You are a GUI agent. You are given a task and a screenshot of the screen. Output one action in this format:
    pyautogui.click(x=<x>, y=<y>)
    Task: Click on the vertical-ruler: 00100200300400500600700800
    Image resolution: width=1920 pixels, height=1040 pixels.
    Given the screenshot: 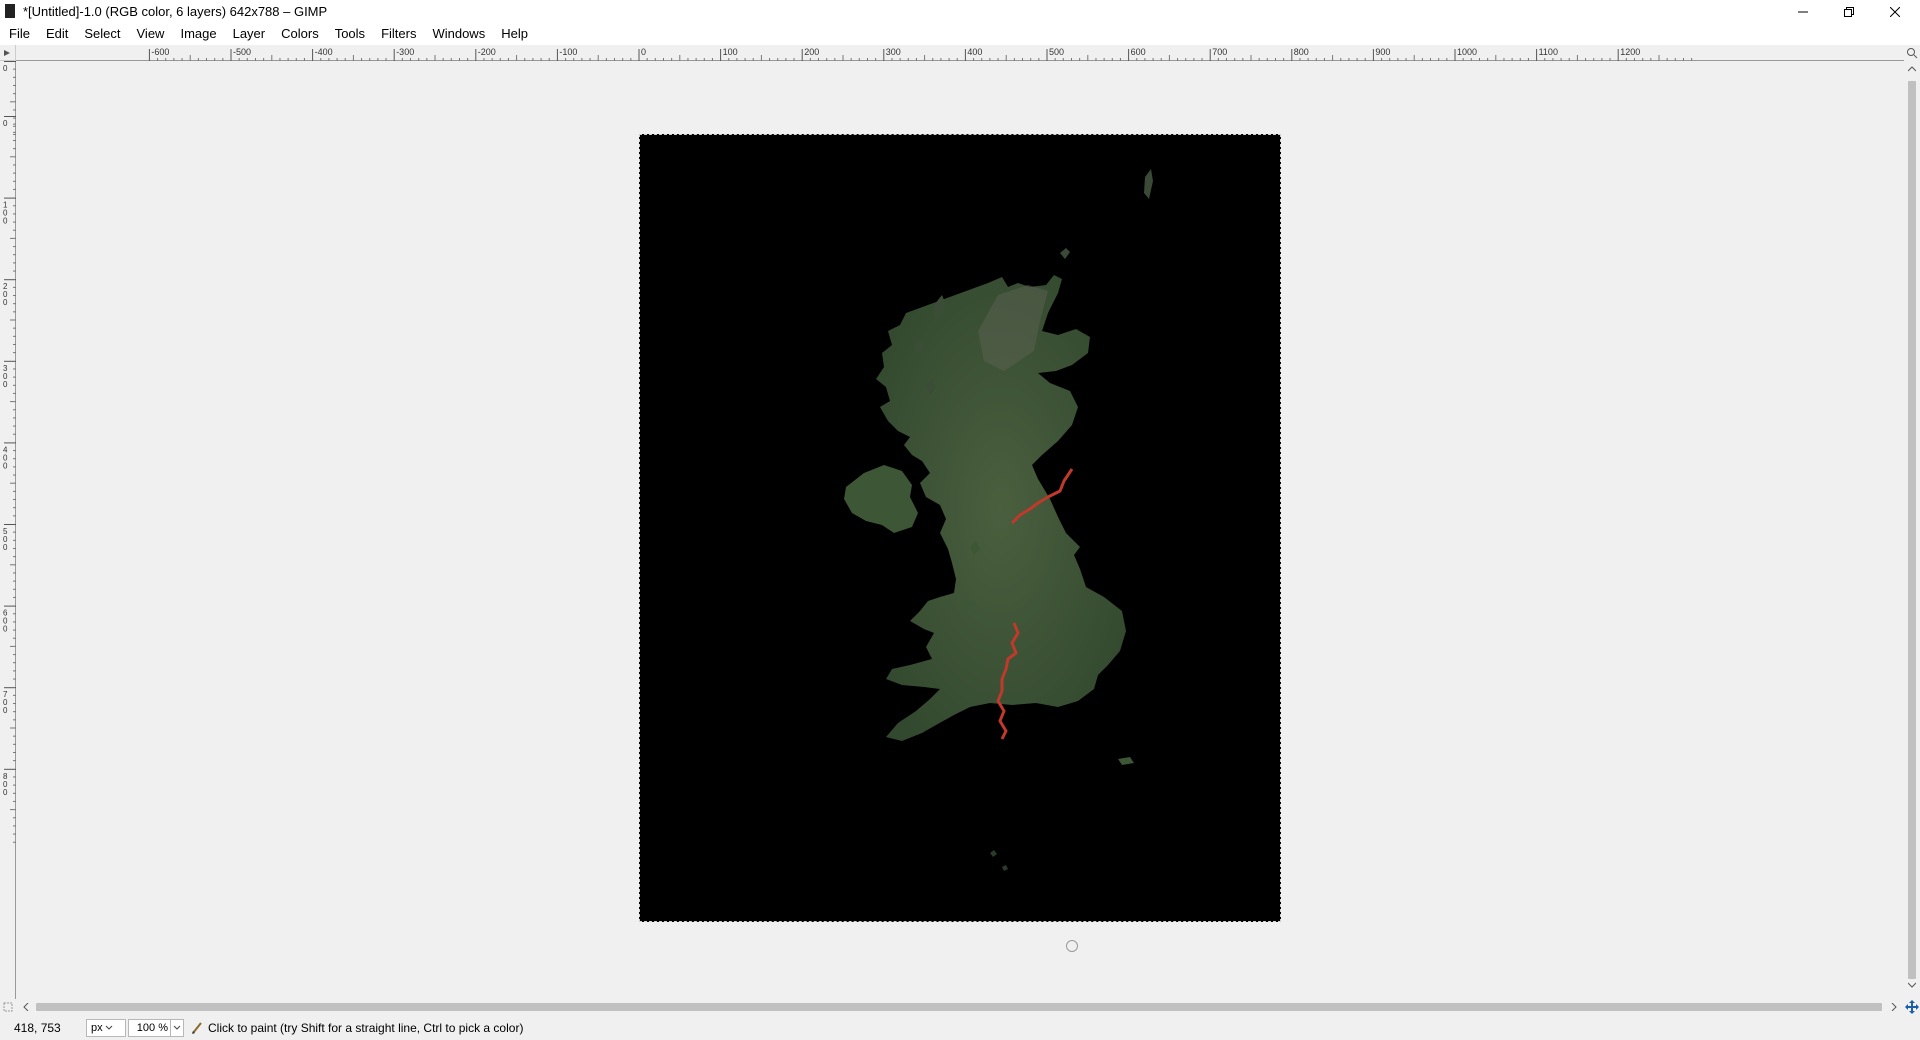 What is the action you would take?
    pyautogui.click(x=8, y=530)
    